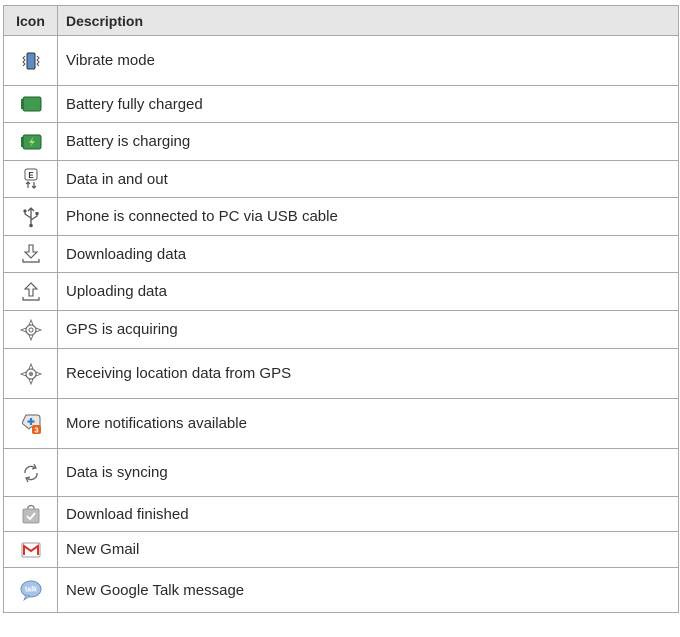  I want to click on row-description: Download finished, so click(368, 514).